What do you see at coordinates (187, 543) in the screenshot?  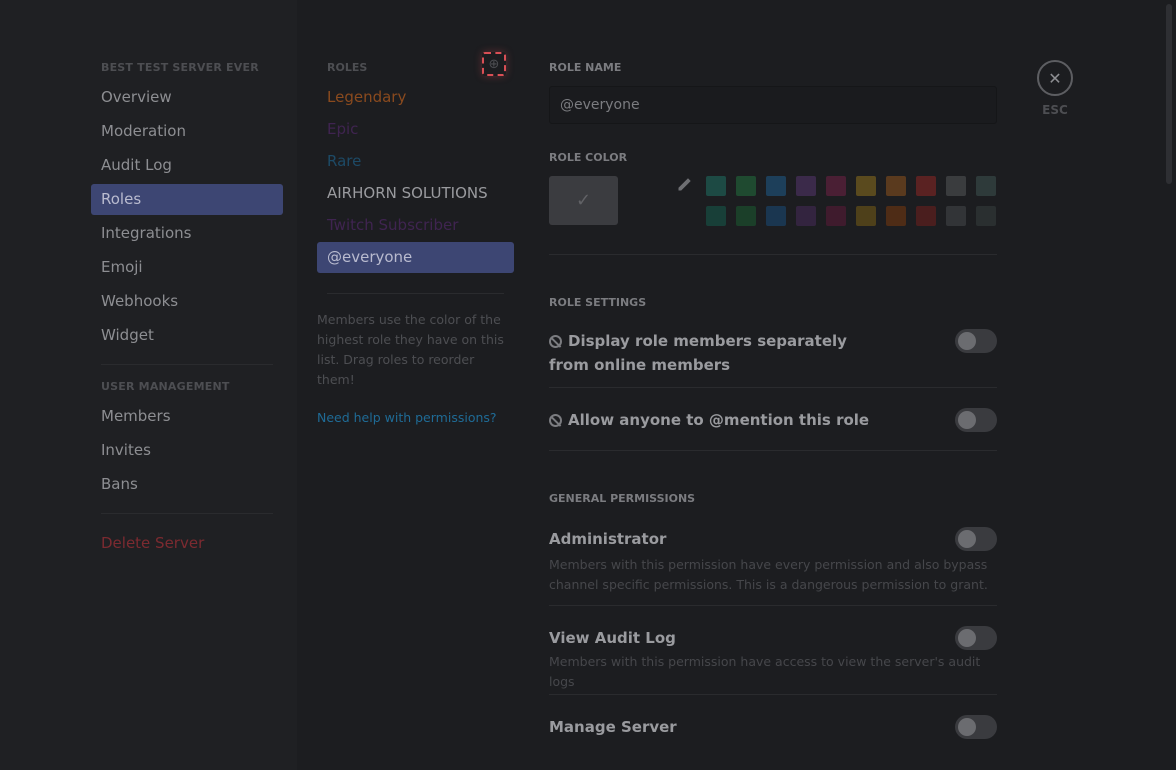 I see `delete-server-button: Delete Server` at bounding box center [187, 543].